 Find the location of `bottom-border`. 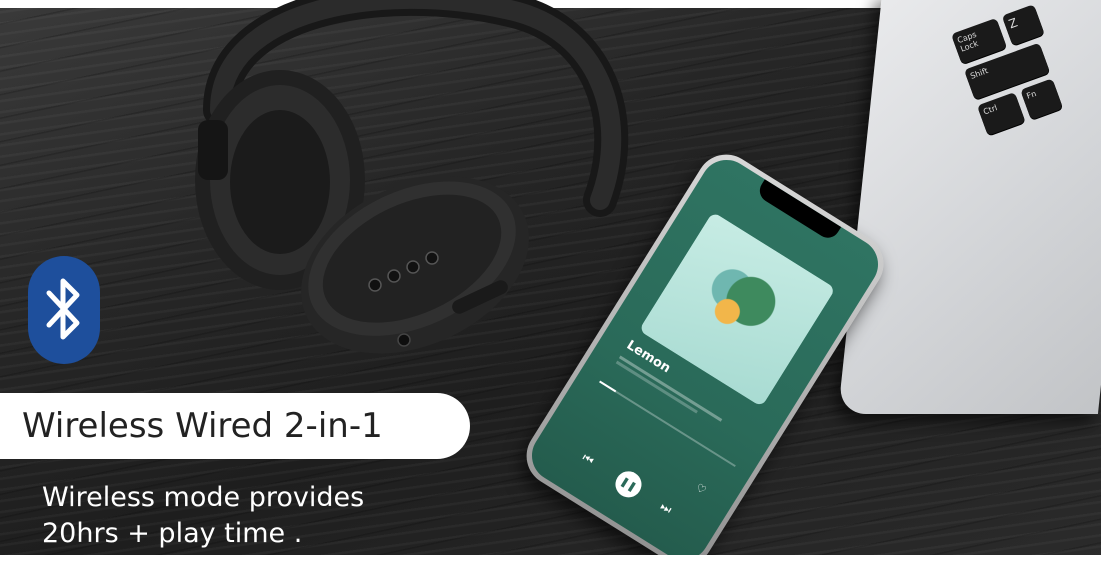

bottom-border is located at coordinates (550, 558).